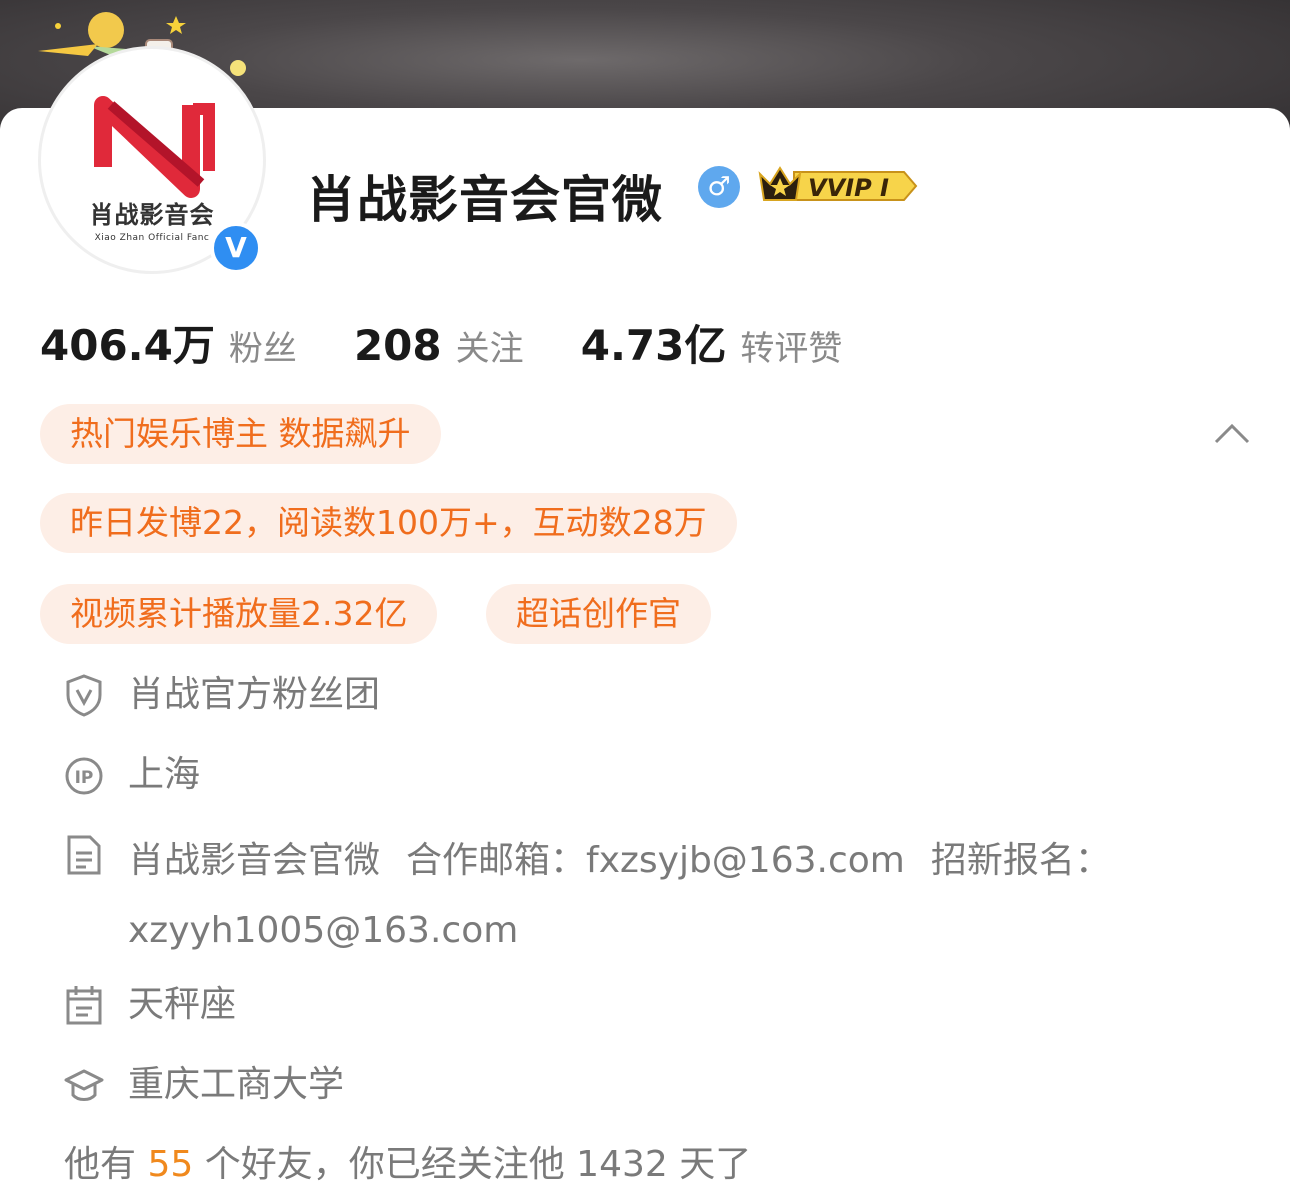  I want to click on stat-following: 208 关注, so click(439, 345).